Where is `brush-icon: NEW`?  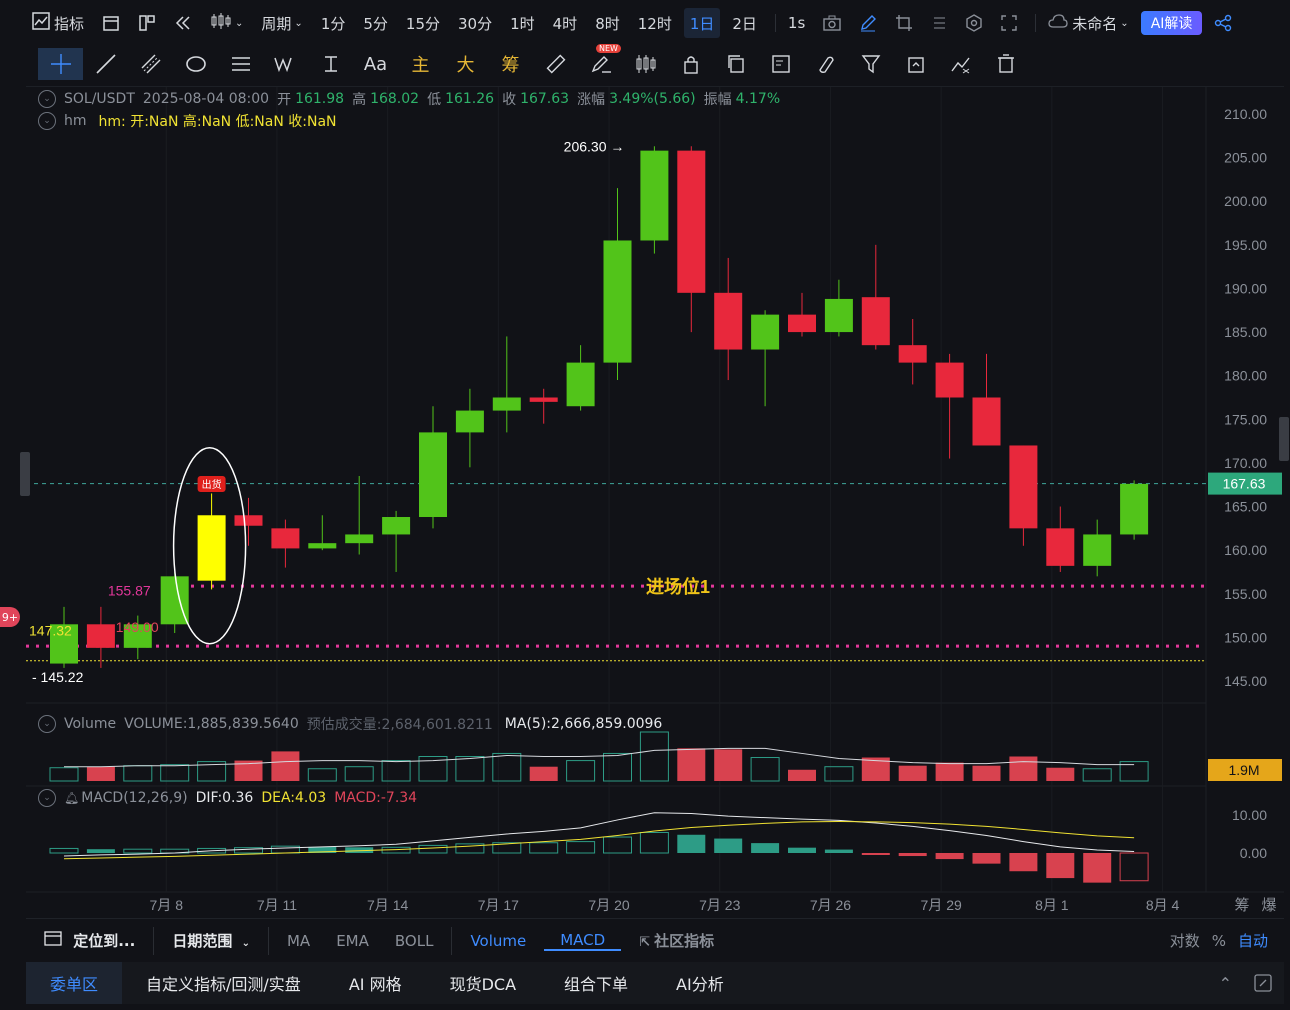
brush-icon: NEW is located at coordinates (600, 62).